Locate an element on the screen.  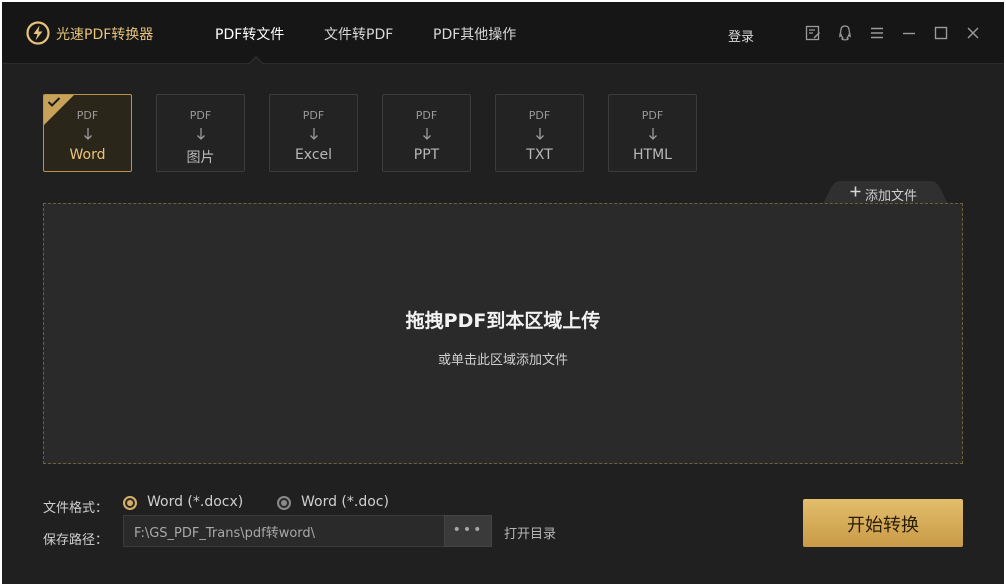
close-icon is located at coordinates (973, 33).